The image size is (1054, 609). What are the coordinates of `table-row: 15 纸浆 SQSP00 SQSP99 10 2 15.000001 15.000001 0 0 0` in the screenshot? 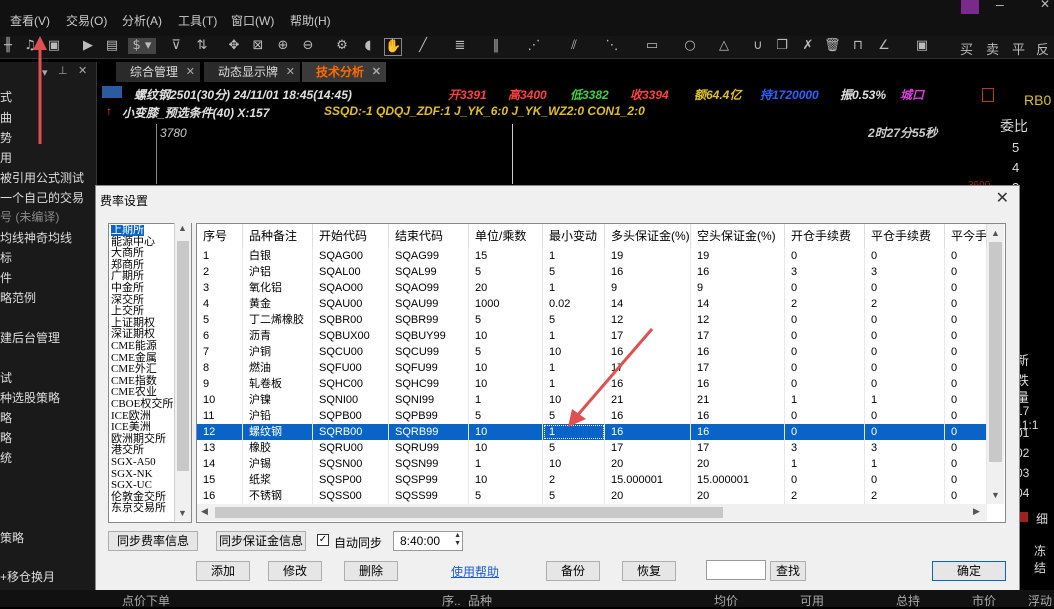 It's located at (592, 480).